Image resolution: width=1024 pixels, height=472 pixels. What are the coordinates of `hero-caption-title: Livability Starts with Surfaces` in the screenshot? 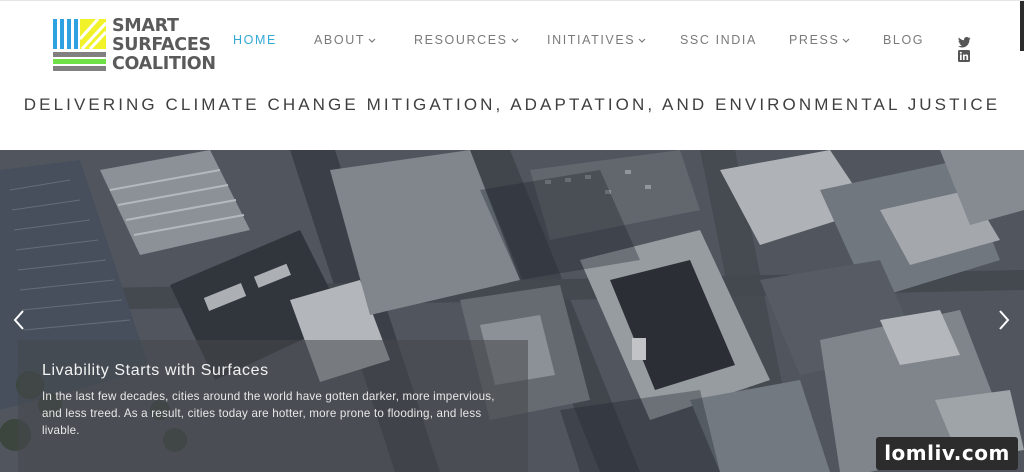 It's located at (155, 370).